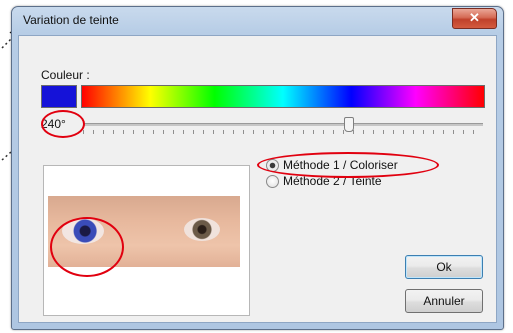  Describe the element at coordinates (87, 247) in the screenshot. I see `annotation-circle-left-eye` at that location.